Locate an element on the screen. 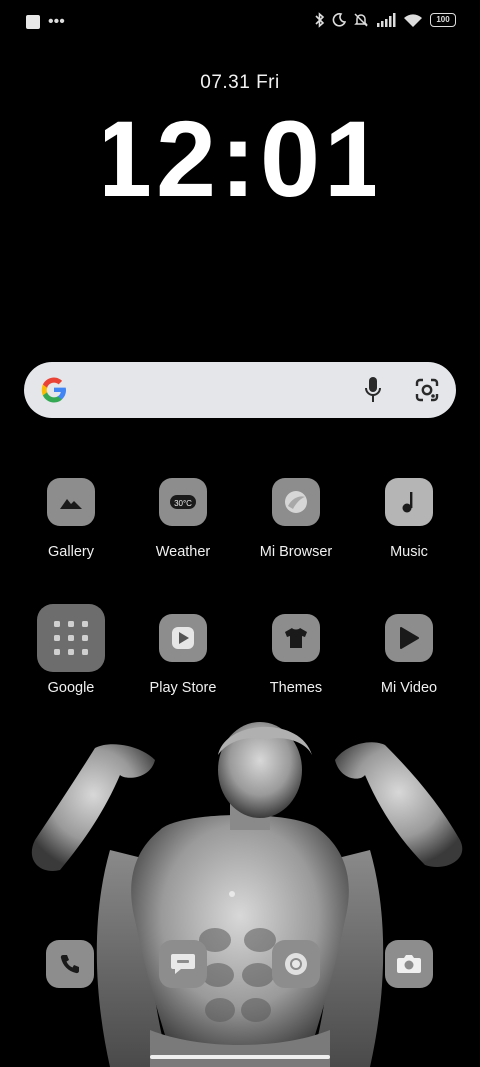  app-gallery: Gallery is located at coordinates (71, 519).